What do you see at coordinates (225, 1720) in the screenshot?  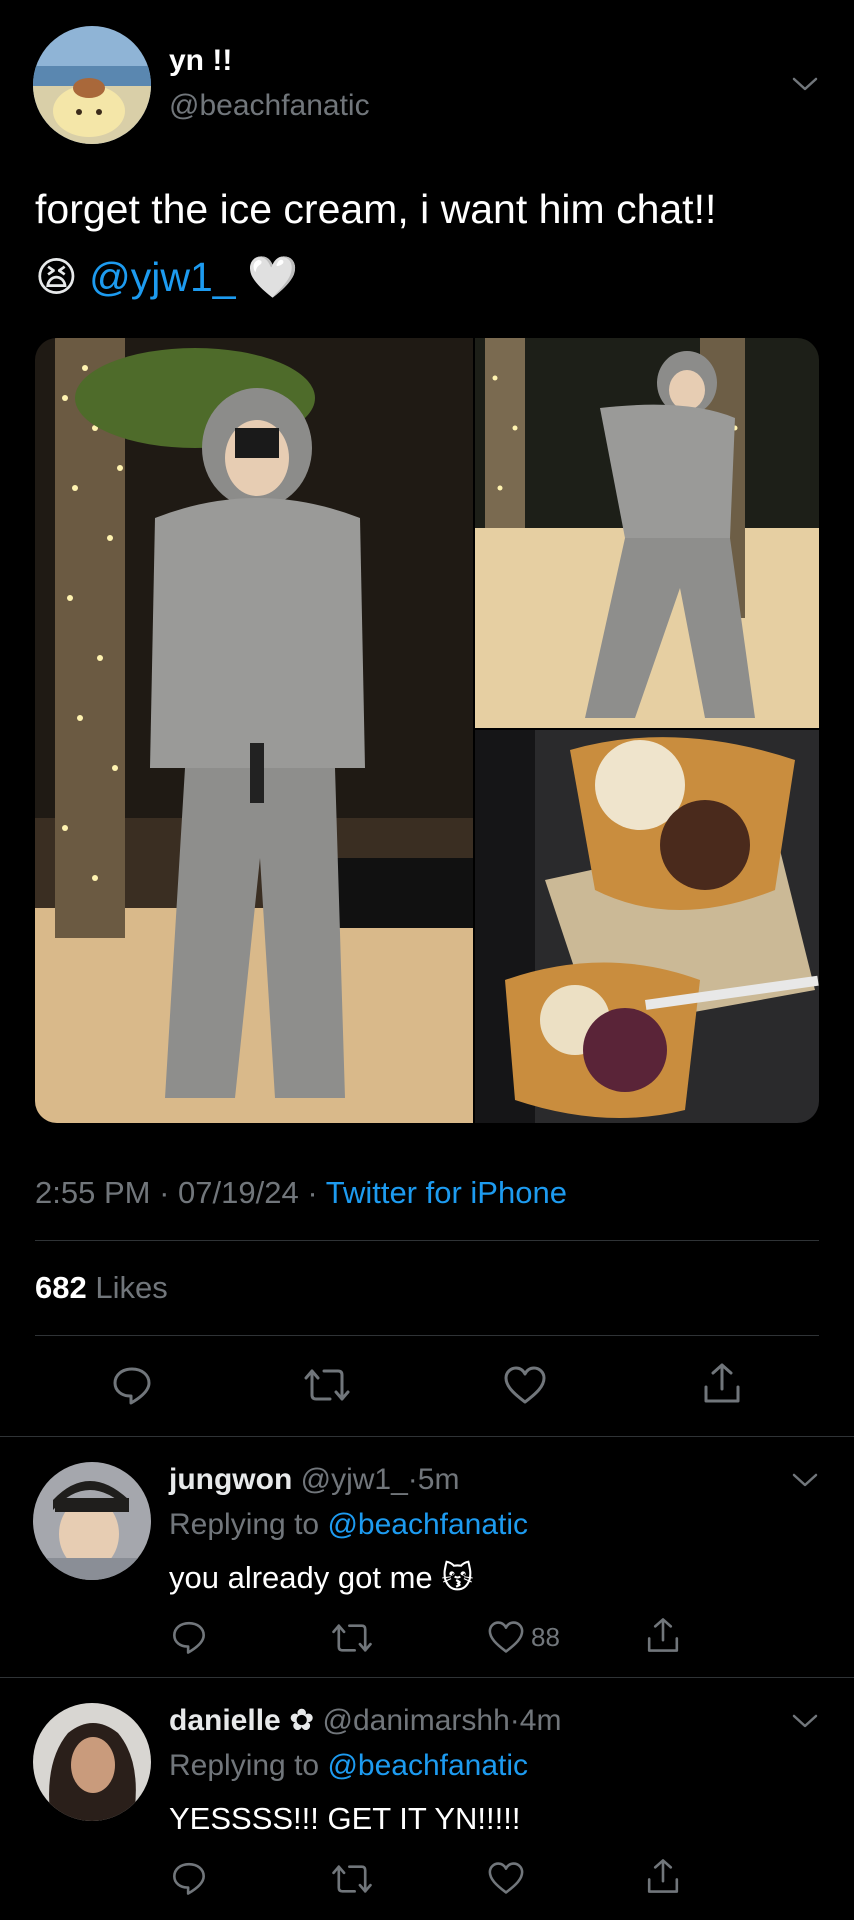 I see `reply-author-name: danielle` at bounding box center [225, 1720].